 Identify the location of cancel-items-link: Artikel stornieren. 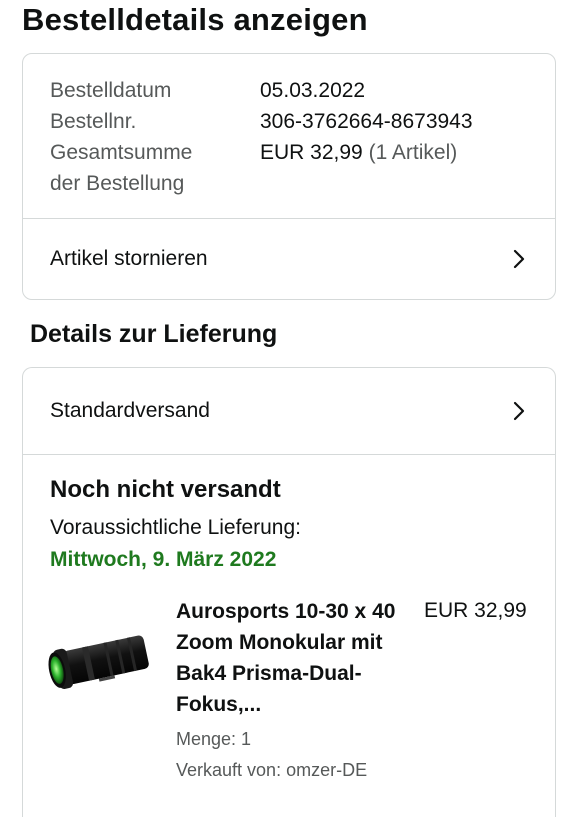
(289, 259).